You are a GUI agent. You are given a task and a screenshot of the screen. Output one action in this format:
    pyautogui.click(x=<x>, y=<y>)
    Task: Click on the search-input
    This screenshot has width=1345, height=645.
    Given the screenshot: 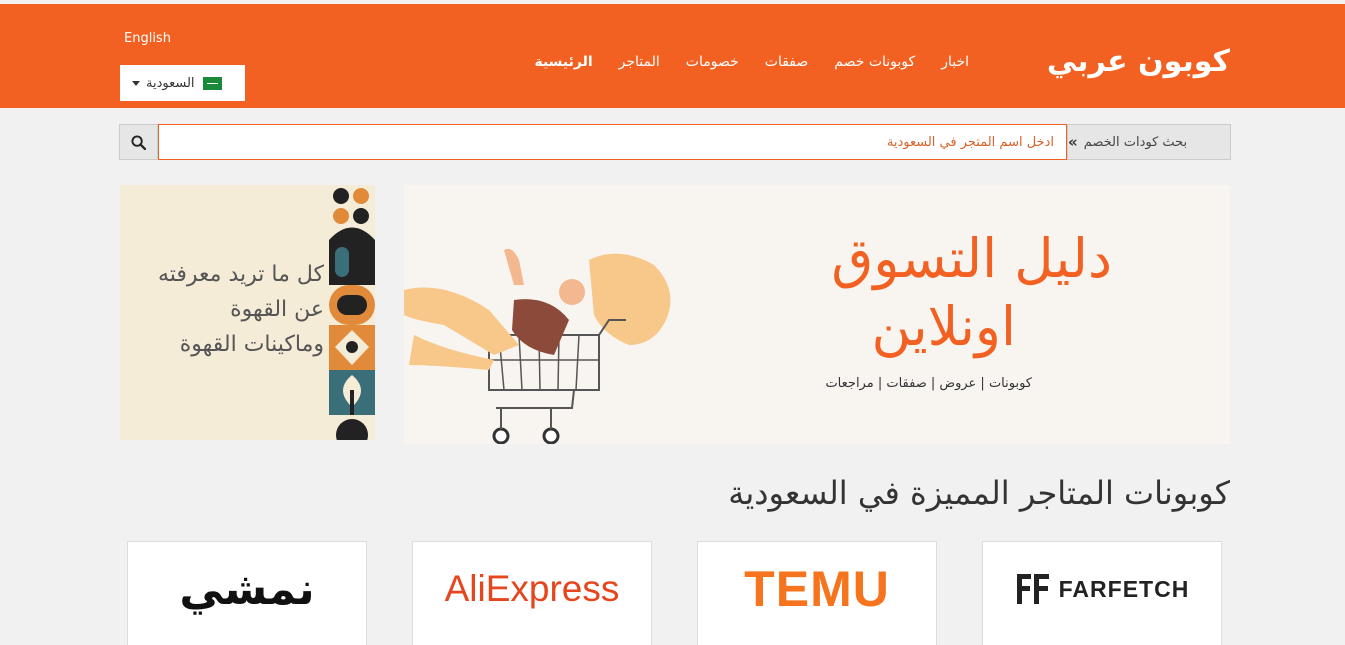 What is the action you would take?
    pyautogui.click(x=612, y=142)
    